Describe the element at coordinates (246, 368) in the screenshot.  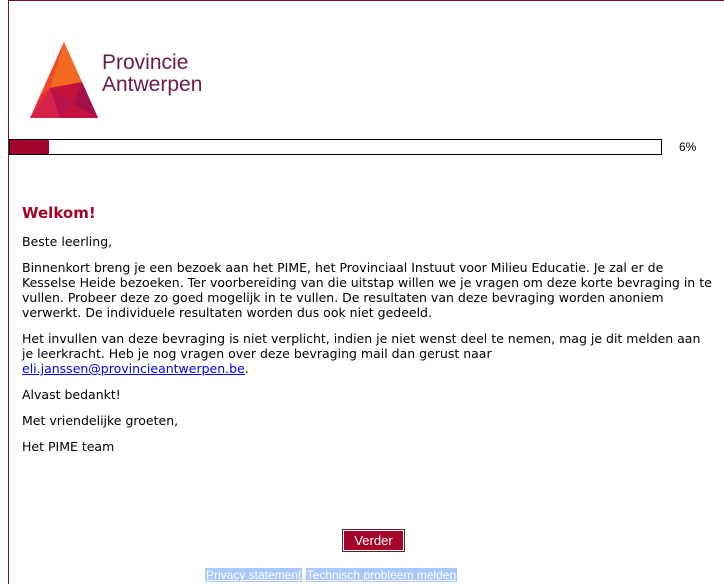
I see `contact-text-end: .` at that location.